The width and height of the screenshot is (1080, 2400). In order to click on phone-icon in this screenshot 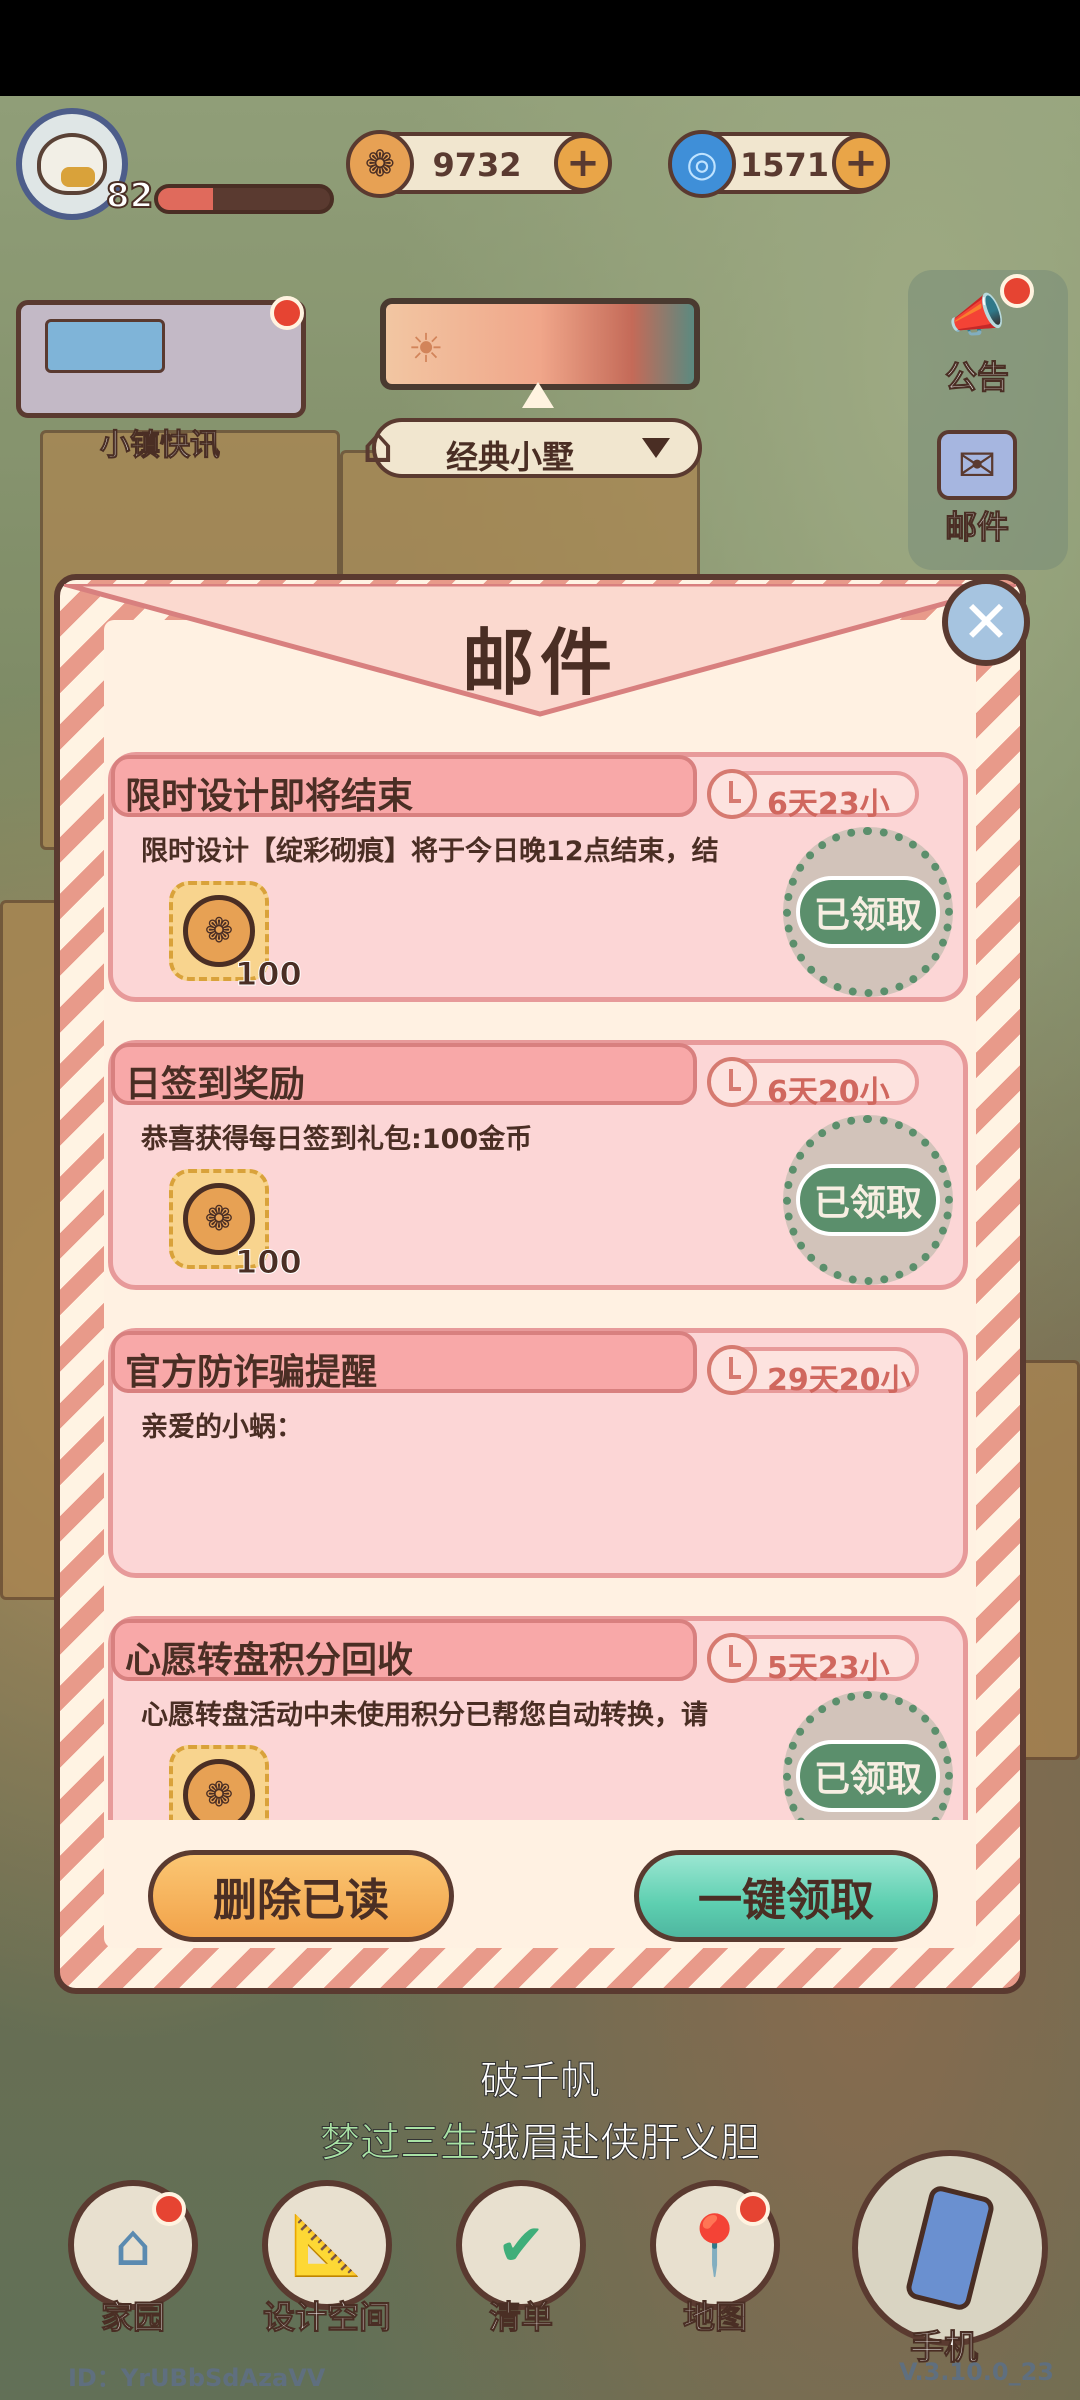, I will do `click(950, 2248)`.